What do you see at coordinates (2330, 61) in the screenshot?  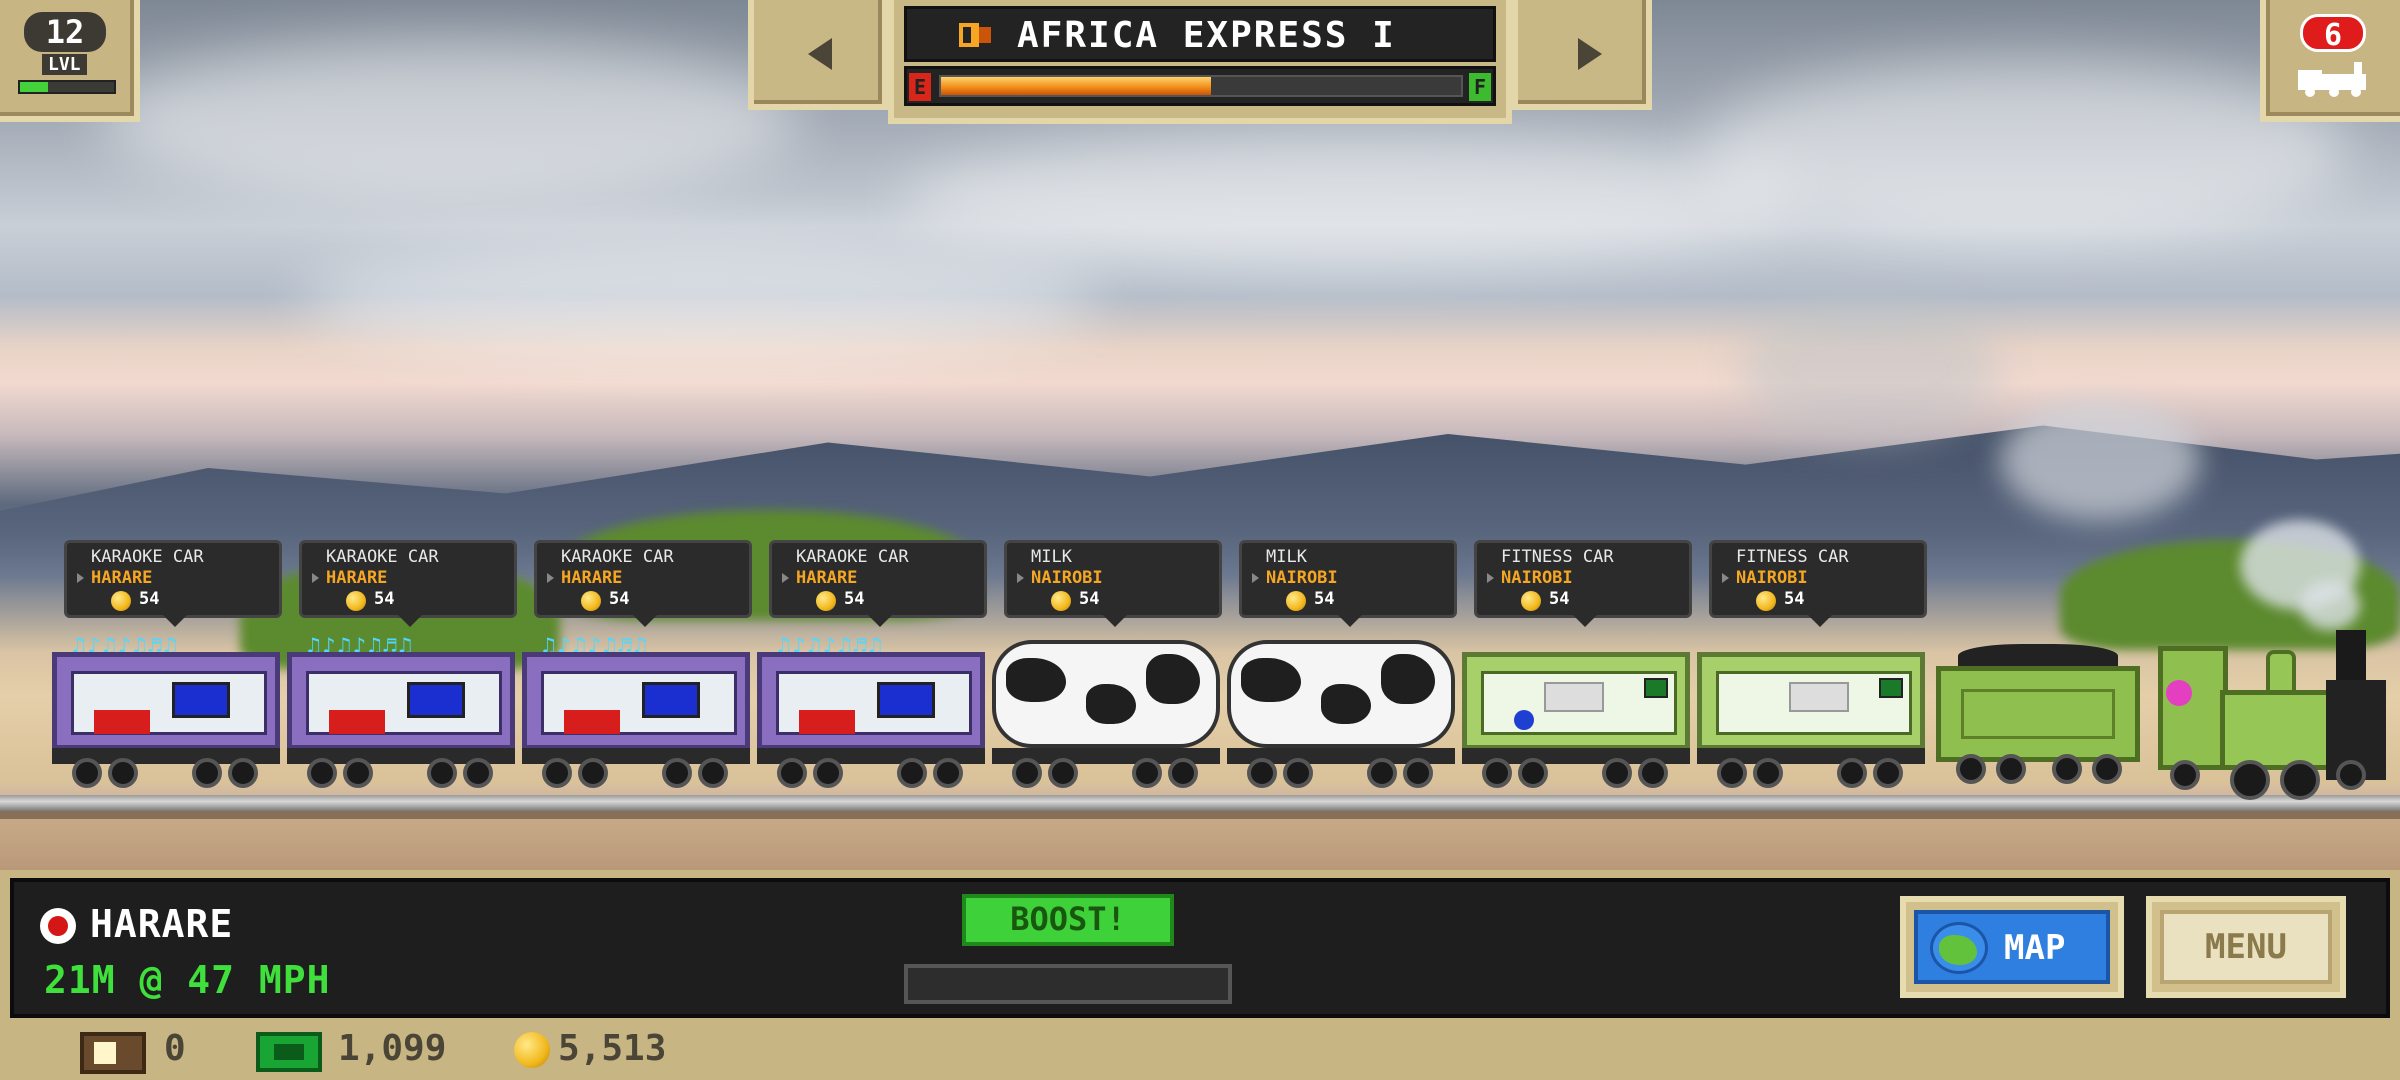 I see `trains-badge: 6` at bounding box center [2330, 61].